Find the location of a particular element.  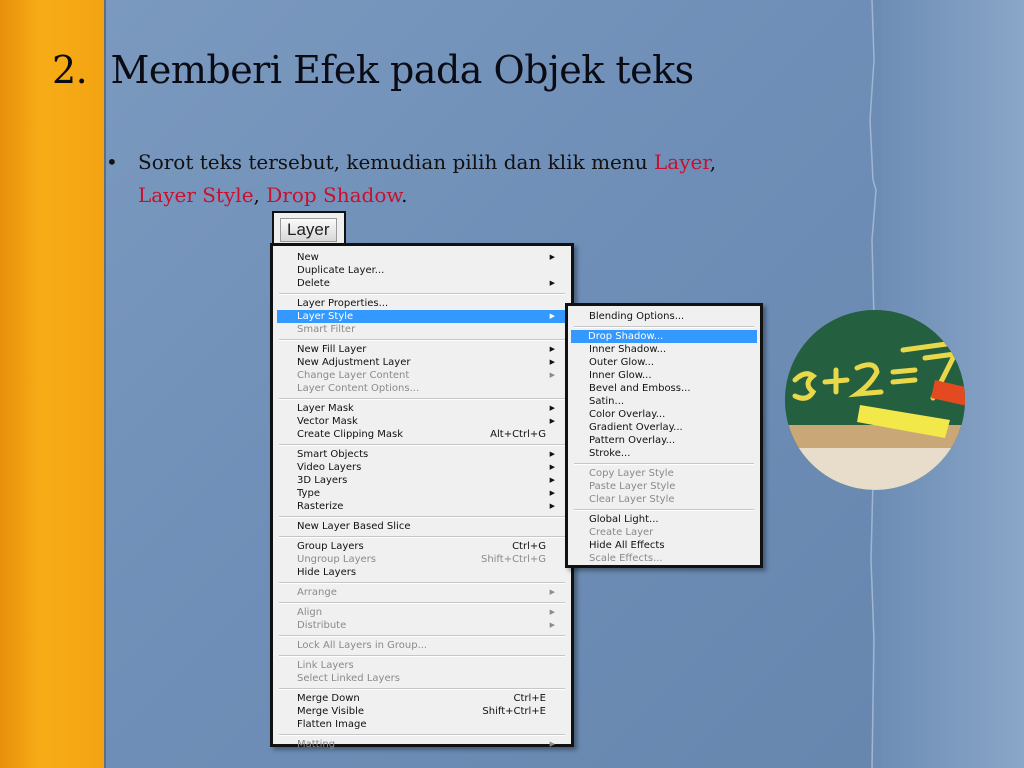

menu-item-label: Rasterize is located at coordinates (320, 506).